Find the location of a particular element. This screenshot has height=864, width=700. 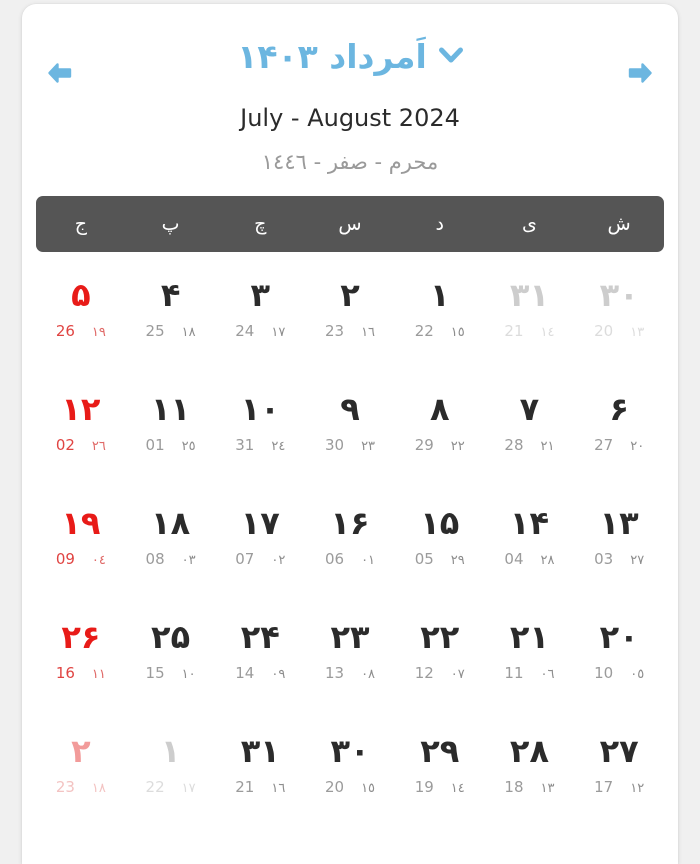

day-cell: ۳۱ ١٦ 21 is located at coordinates (260, 765).